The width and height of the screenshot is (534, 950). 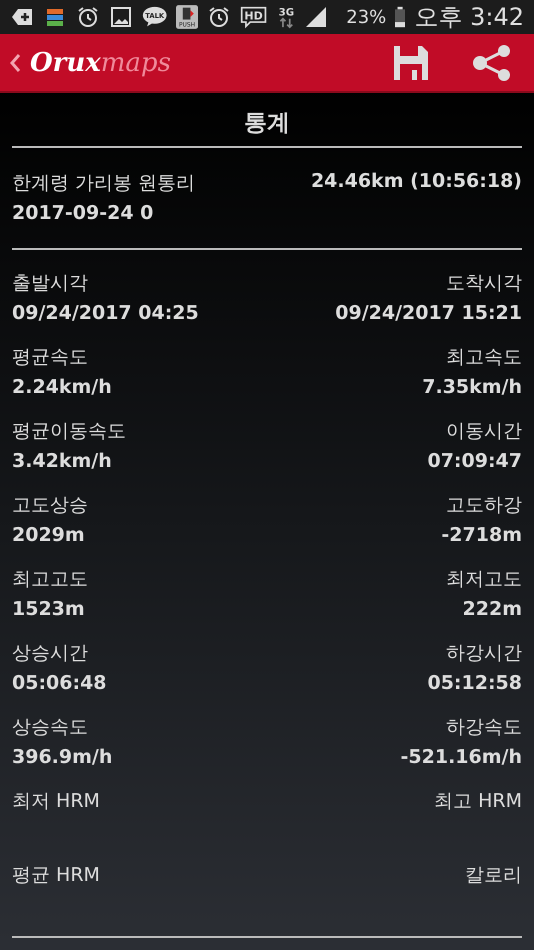 What do you see at coordinates (65, 63) in the screenshot?
I see `app-logo: Orux` at bounding box center [65, 63].